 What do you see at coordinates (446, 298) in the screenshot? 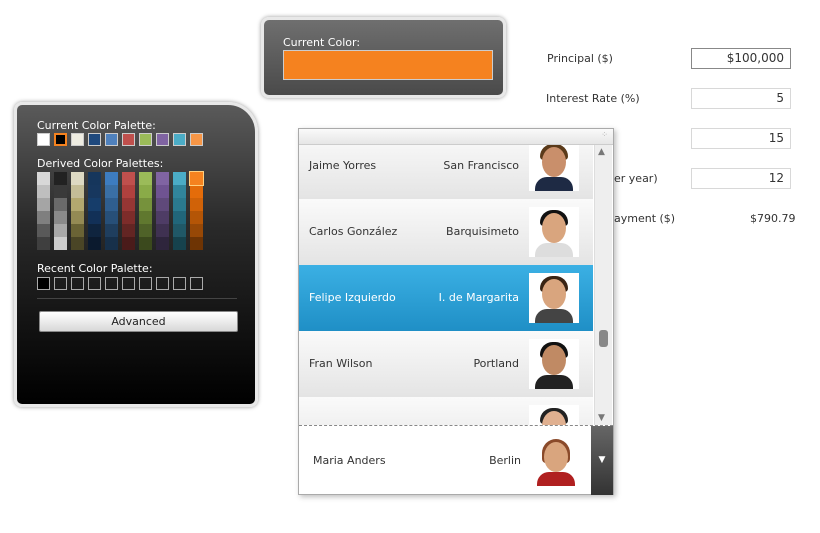
I see `list-item: Felipe Izquierdo I. de Margarita` at bounding box center [446, 298].